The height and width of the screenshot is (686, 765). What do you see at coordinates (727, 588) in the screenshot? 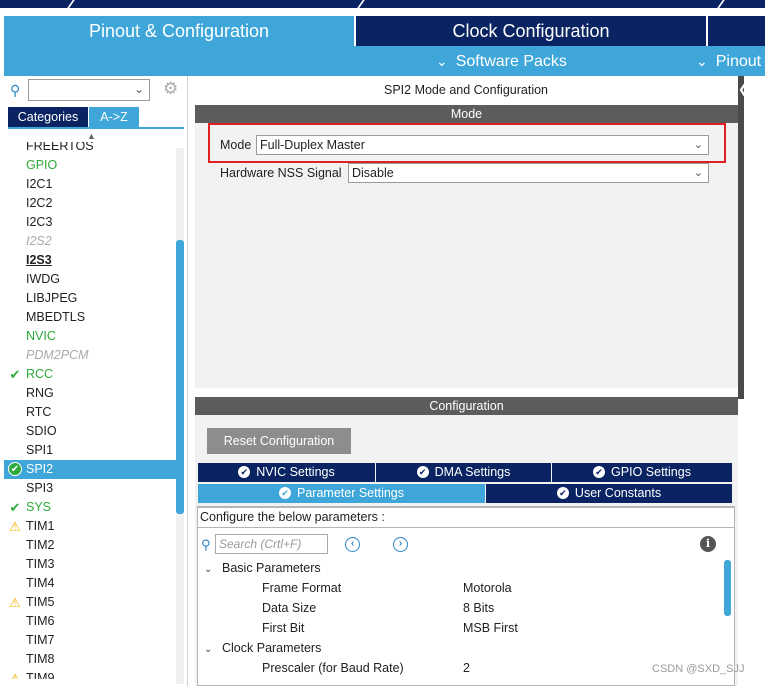
I see `parameters-scroll-thumb` at bounding box center [727, 588].